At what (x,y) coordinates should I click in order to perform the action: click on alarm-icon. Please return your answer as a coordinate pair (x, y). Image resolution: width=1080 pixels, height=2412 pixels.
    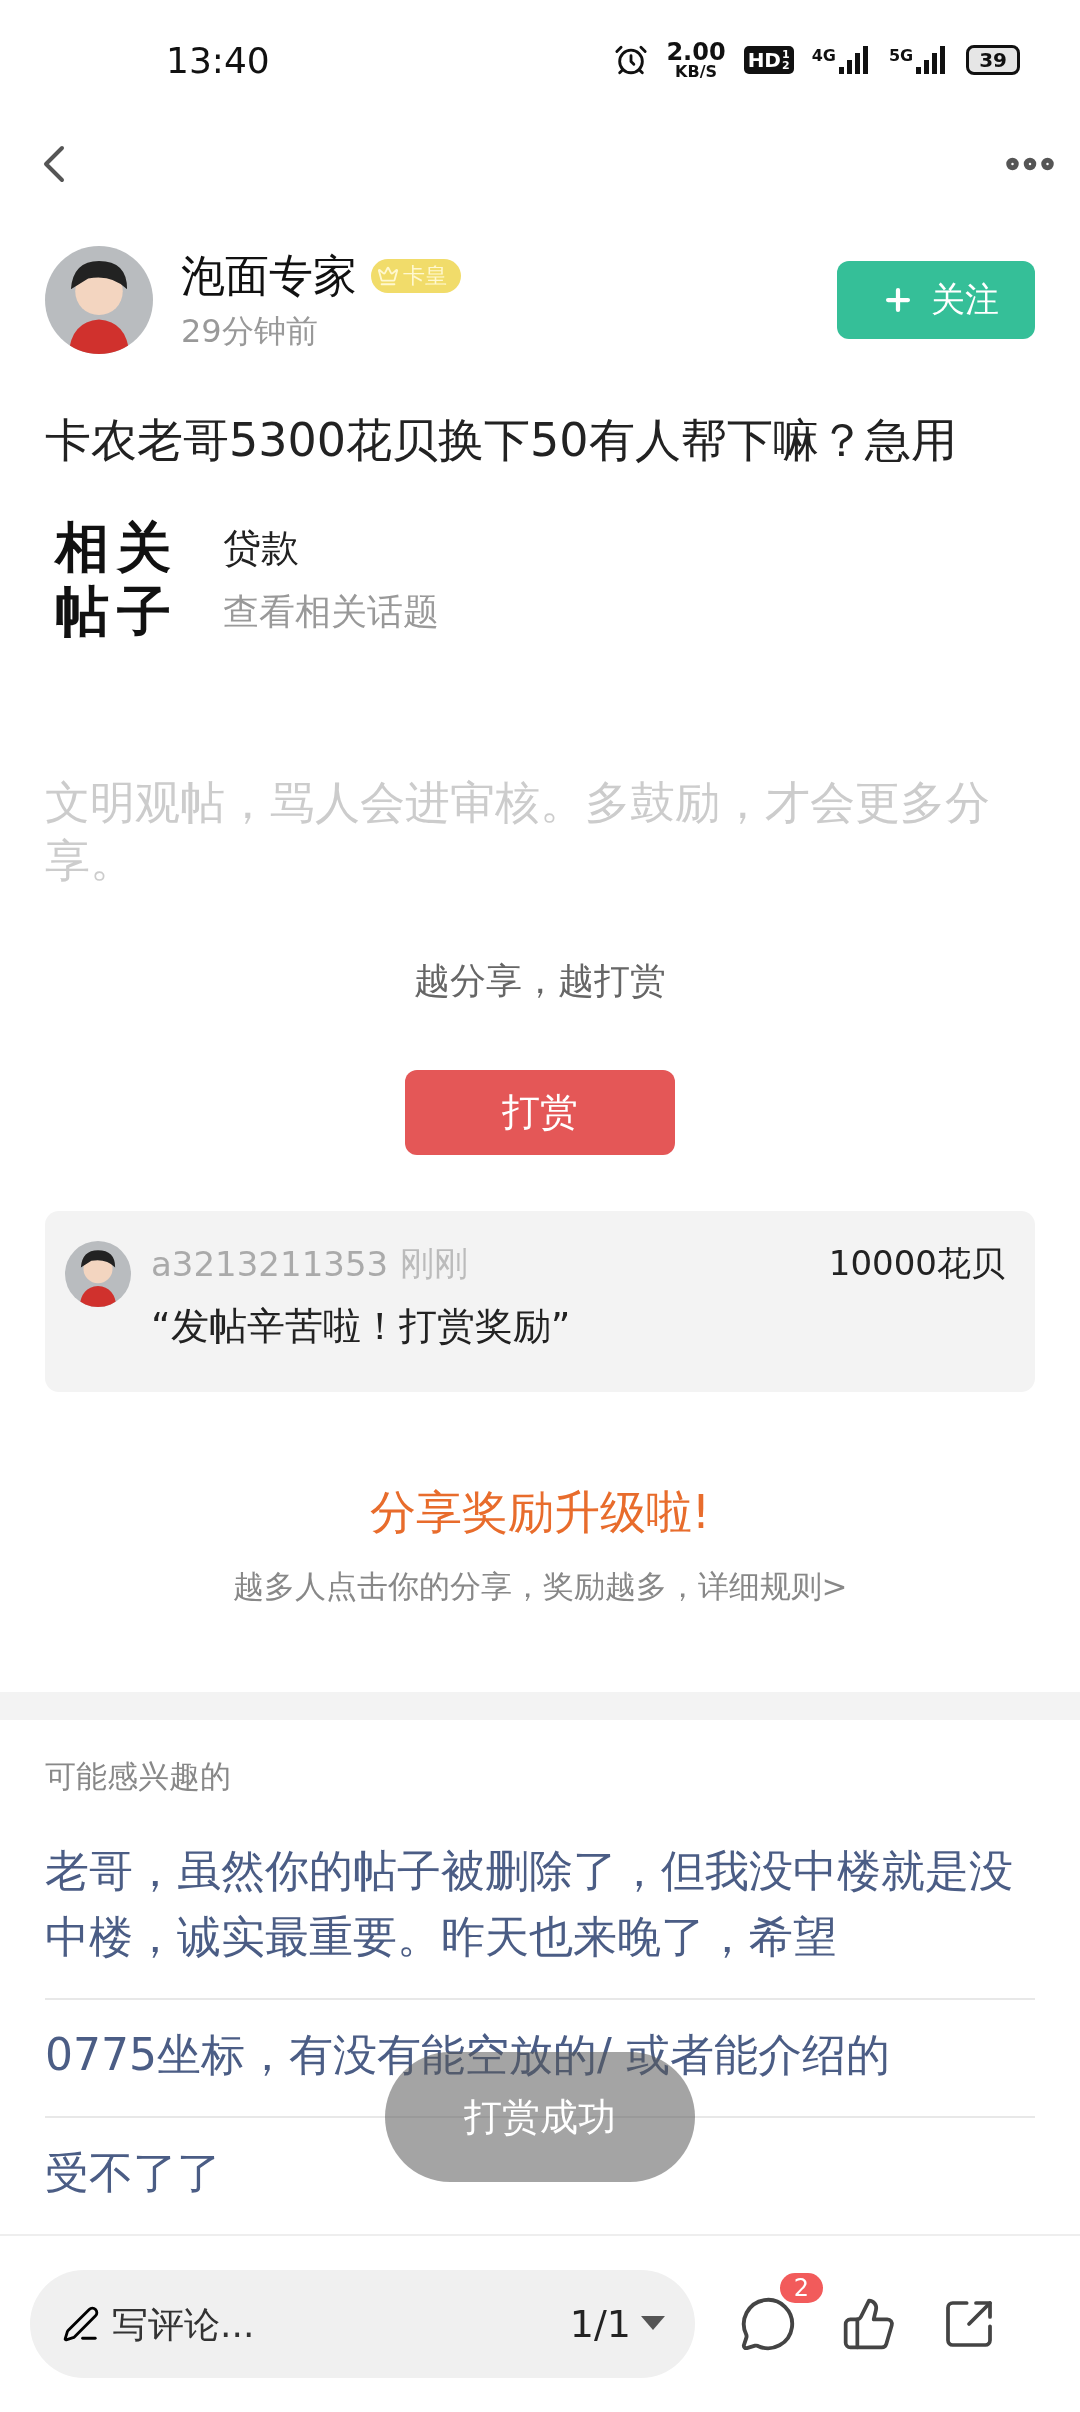
    Looking at the image, I should click on (631, 60).